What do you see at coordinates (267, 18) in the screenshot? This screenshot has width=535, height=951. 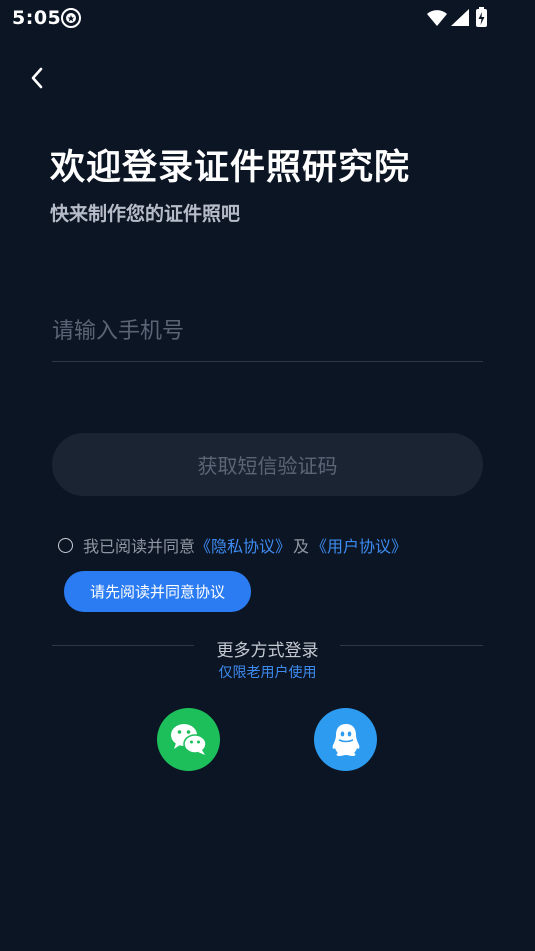 I see `status-bar: 5:05` at bounding box center [267, 18].